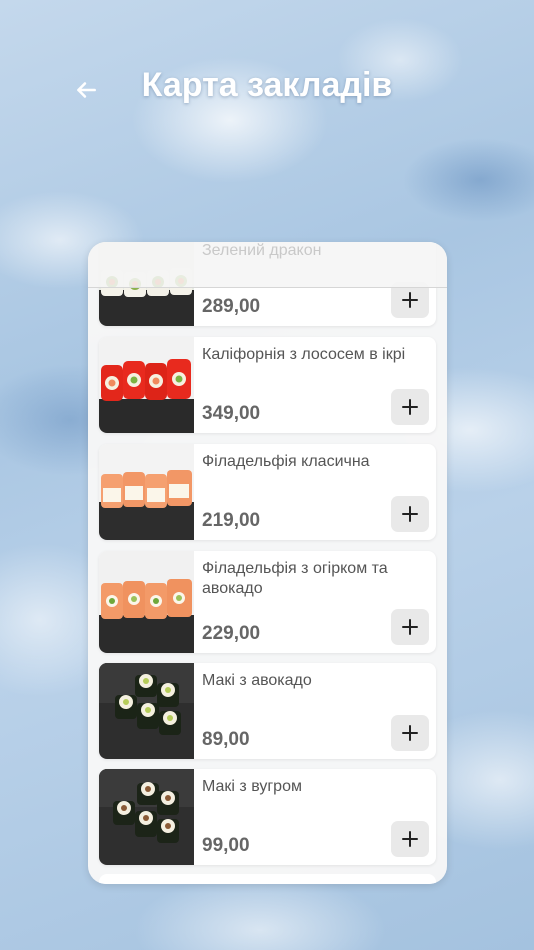  Describe the element at coordinates (226, 845) in the screenshot. I see `item-price: 99,00` at that location.